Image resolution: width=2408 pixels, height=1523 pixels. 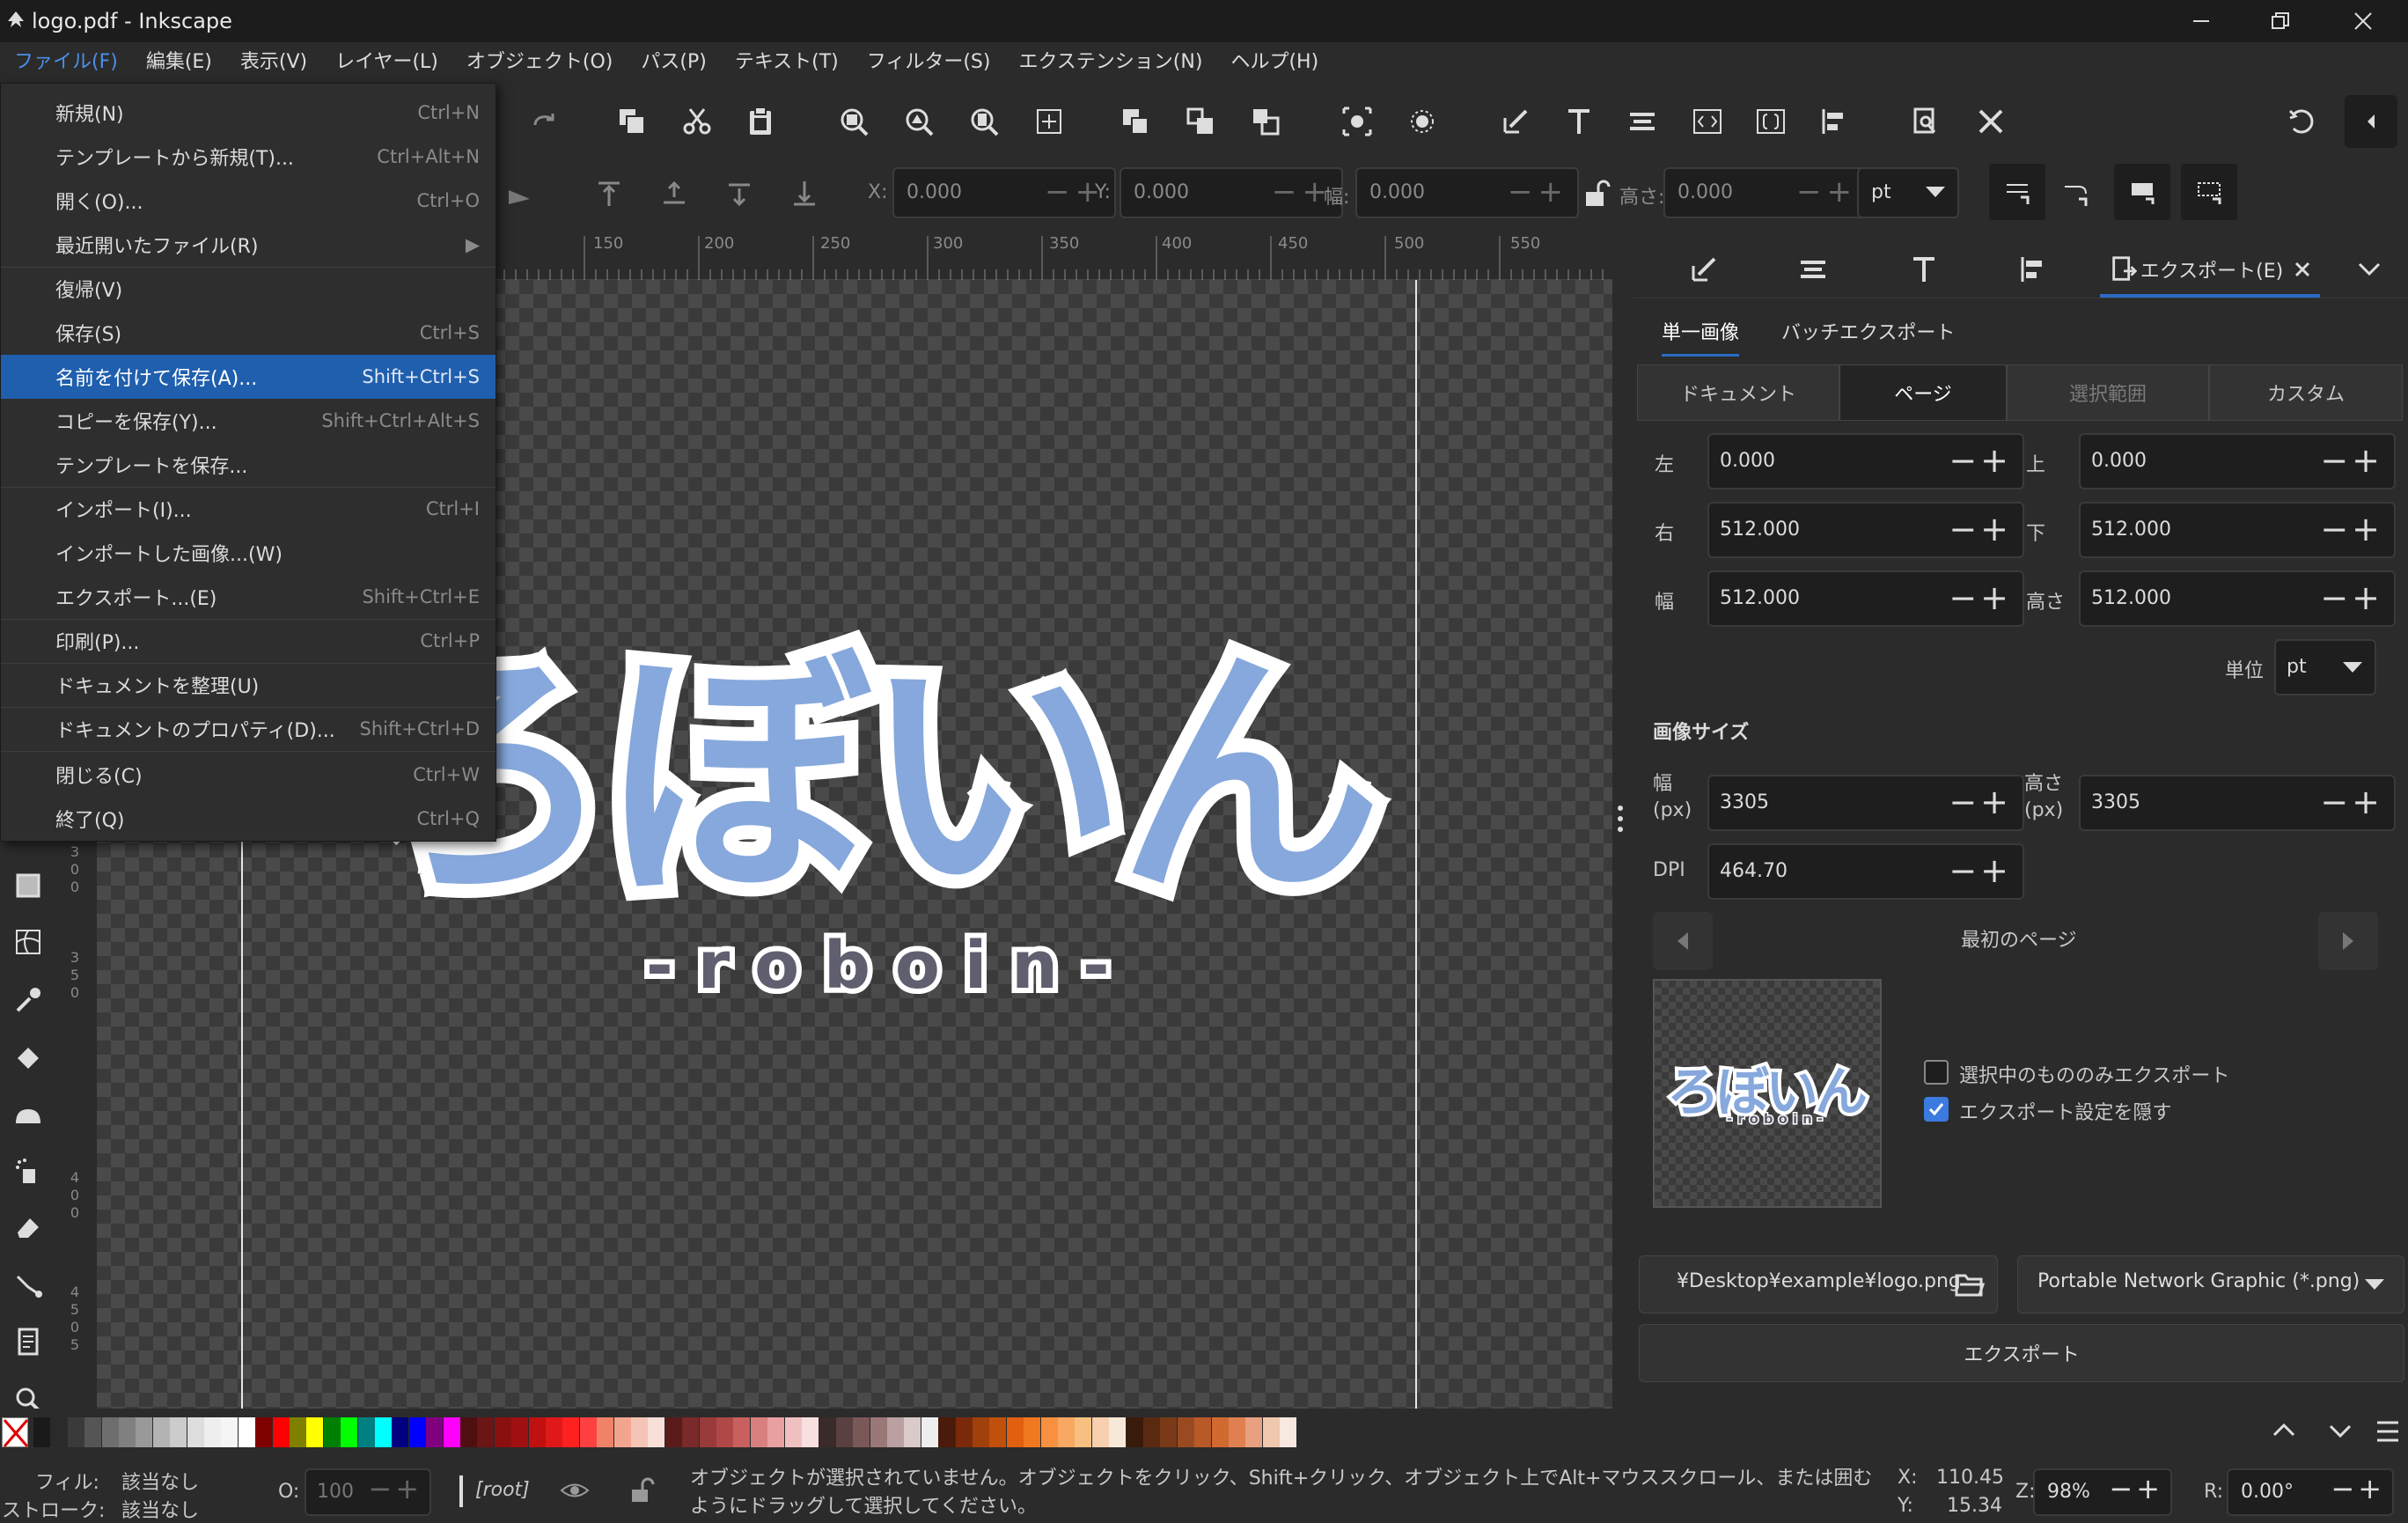 I want to click on height-stepper: −+, so click(x=2351, y=597).